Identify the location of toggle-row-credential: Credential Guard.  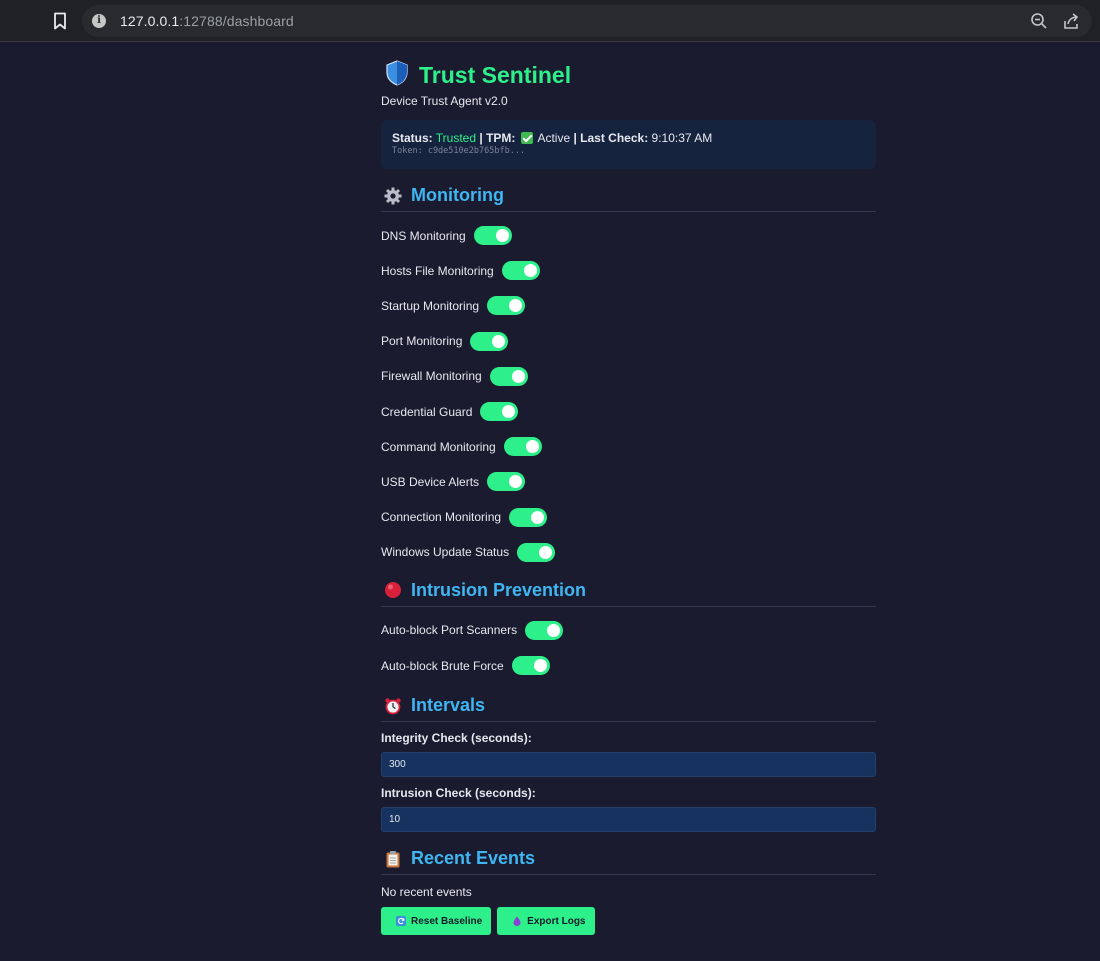
(628, 411).